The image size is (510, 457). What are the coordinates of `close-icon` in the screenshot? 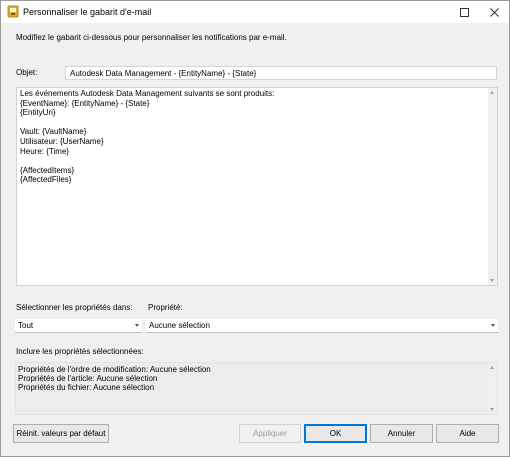 It's located at (494, 12).